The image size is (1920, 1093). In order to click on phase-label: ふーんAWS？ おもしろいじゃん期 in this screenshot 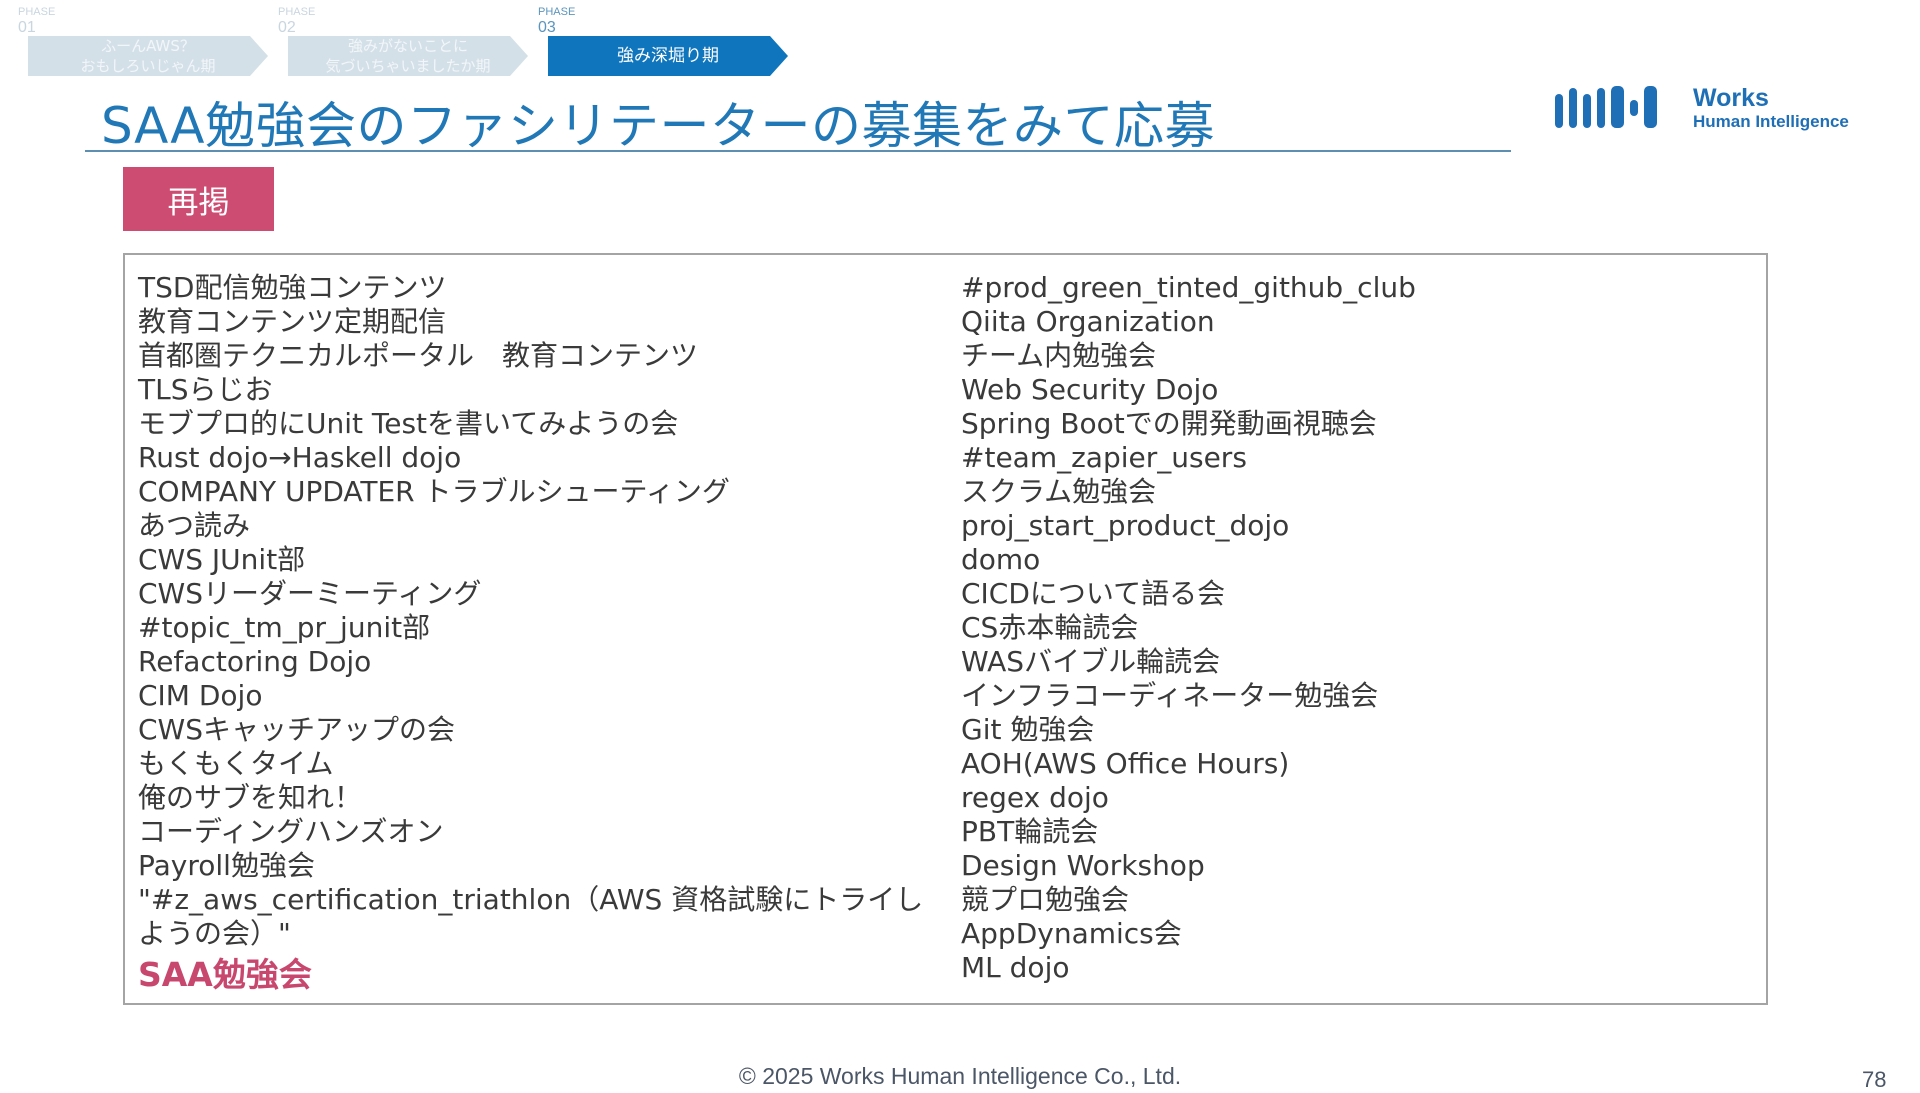, I will do `click(148, 56)`.